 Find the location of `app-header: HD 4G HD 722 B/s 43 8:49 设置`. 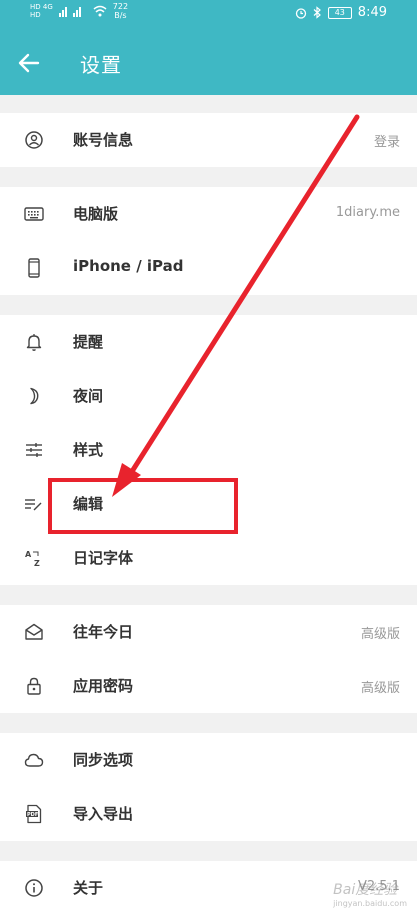

app-header: HD 4G HD 722 B/s 43 8:49 设置 is located at coordinates (208, 47).